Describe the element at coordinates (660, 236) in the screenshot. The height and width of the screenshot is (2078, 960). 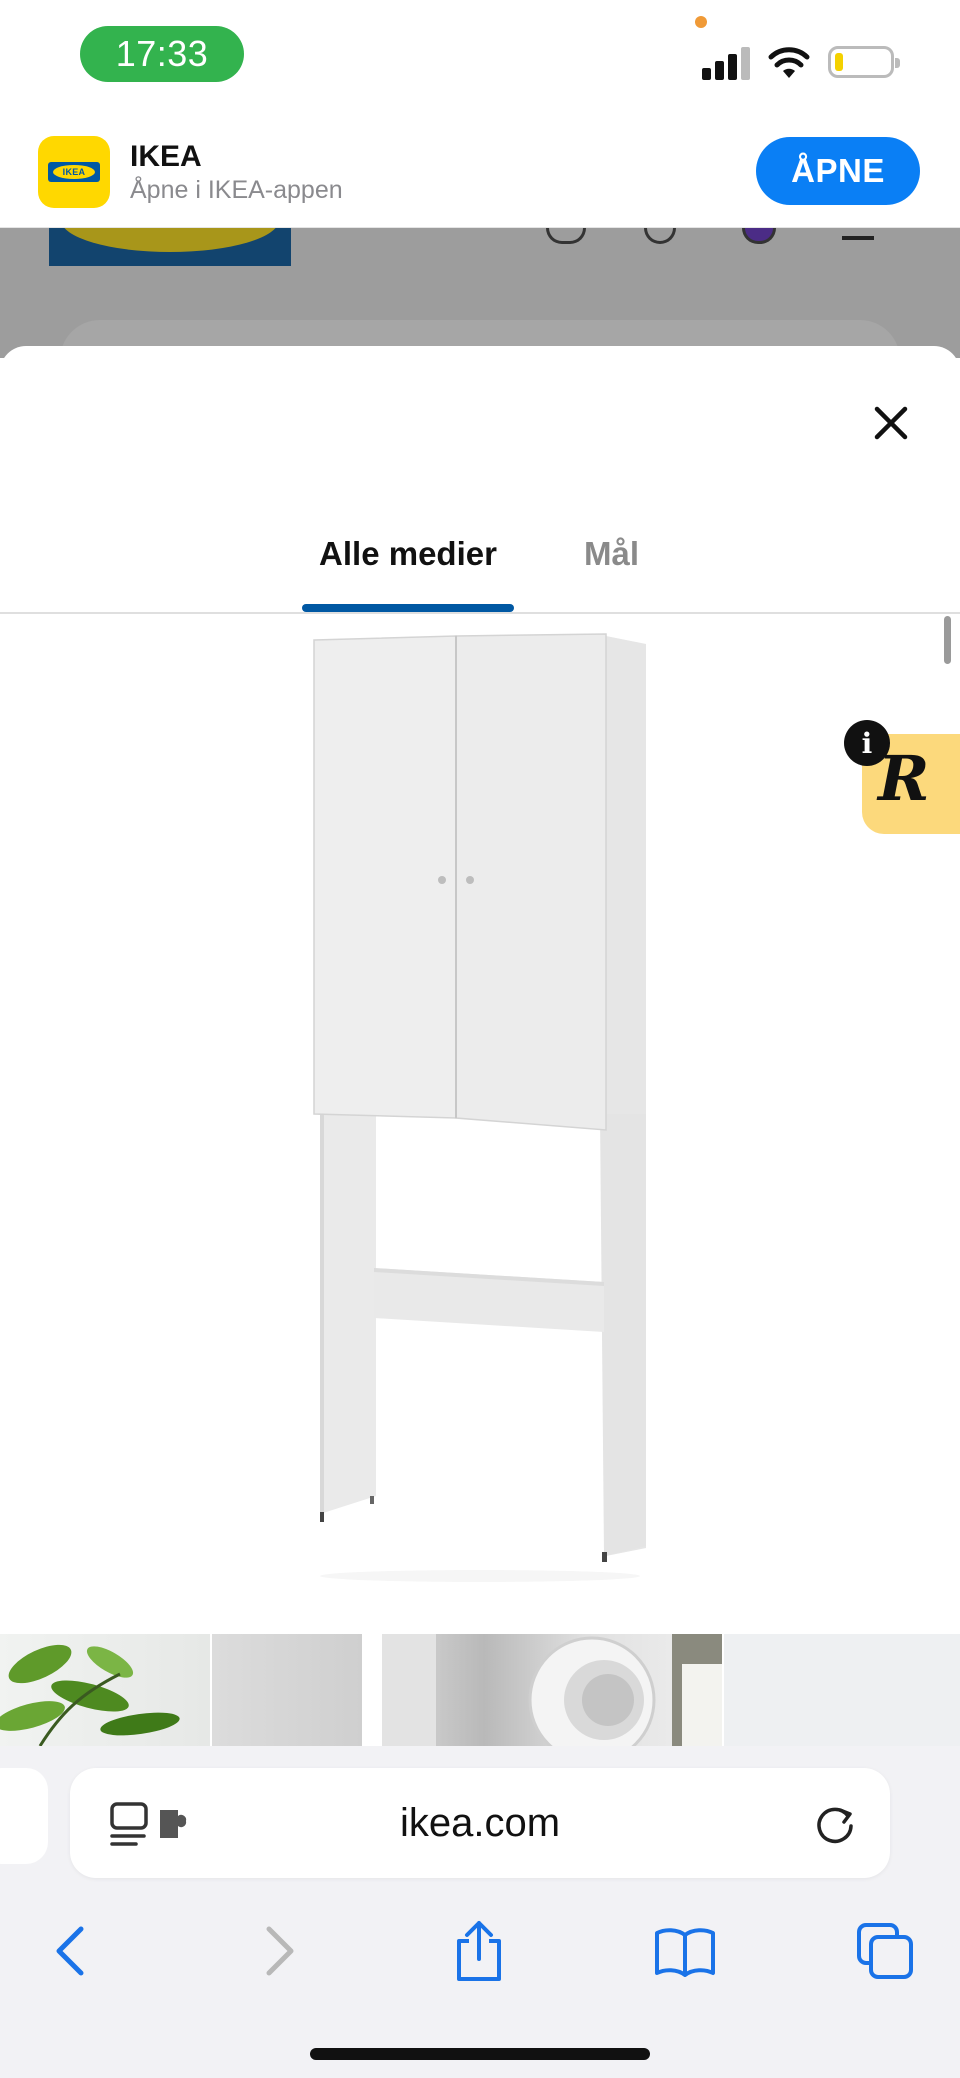
I see `heart-icon` at that location.